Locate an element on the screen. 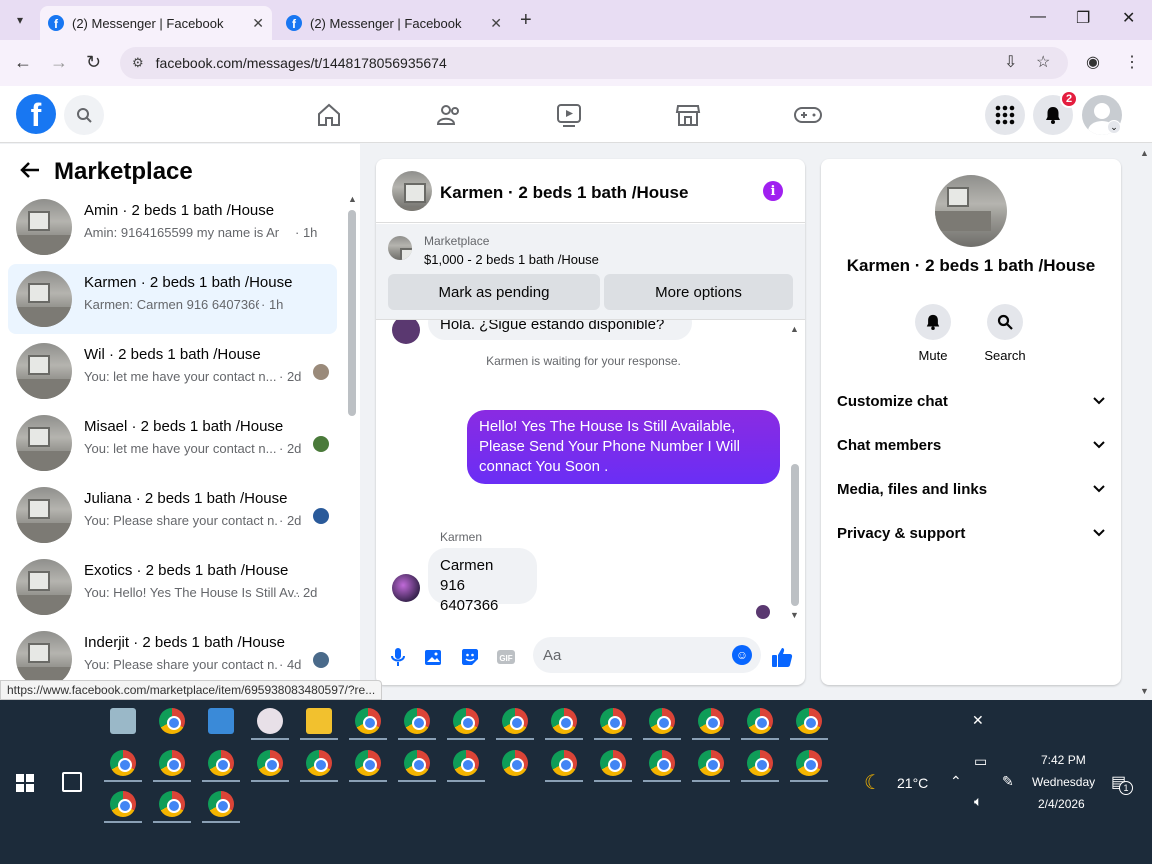  photos-icon is located at coordinates (221, 721).